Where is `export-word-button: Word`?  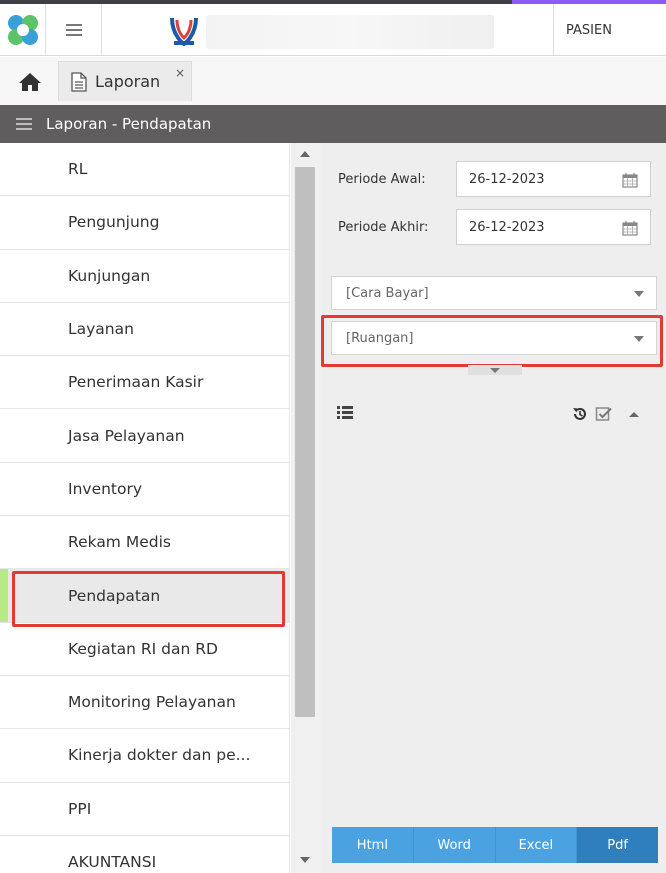 export-word-button: Word is located at coordinates (454, 845).